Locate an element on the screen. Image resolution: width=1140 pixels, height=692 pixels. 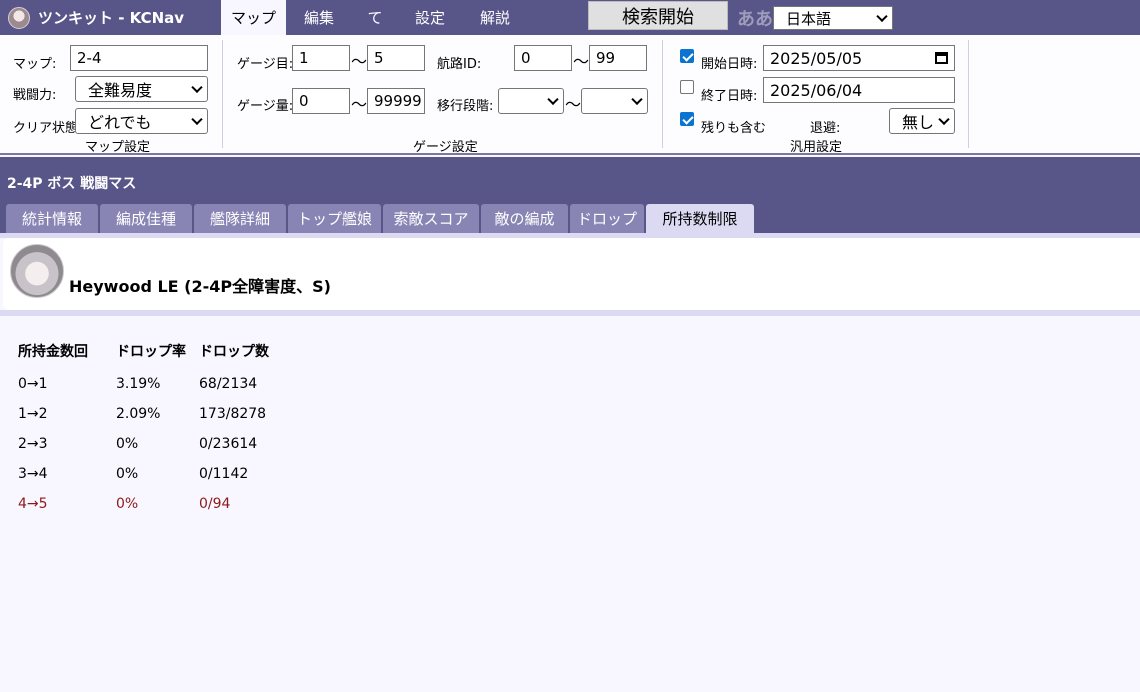
ship-portrait-icon is located at coordinates (37, 271).